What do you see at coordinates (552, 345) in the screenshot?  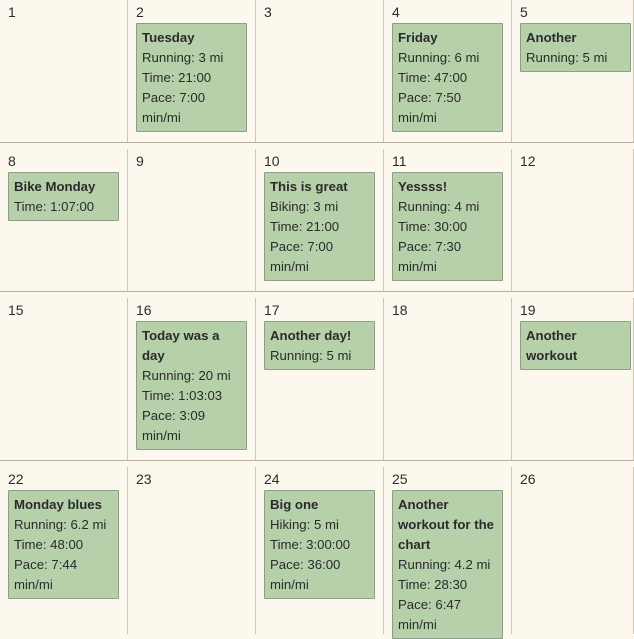 I see `event-title: Another workout` at bounding box center [552, 345].